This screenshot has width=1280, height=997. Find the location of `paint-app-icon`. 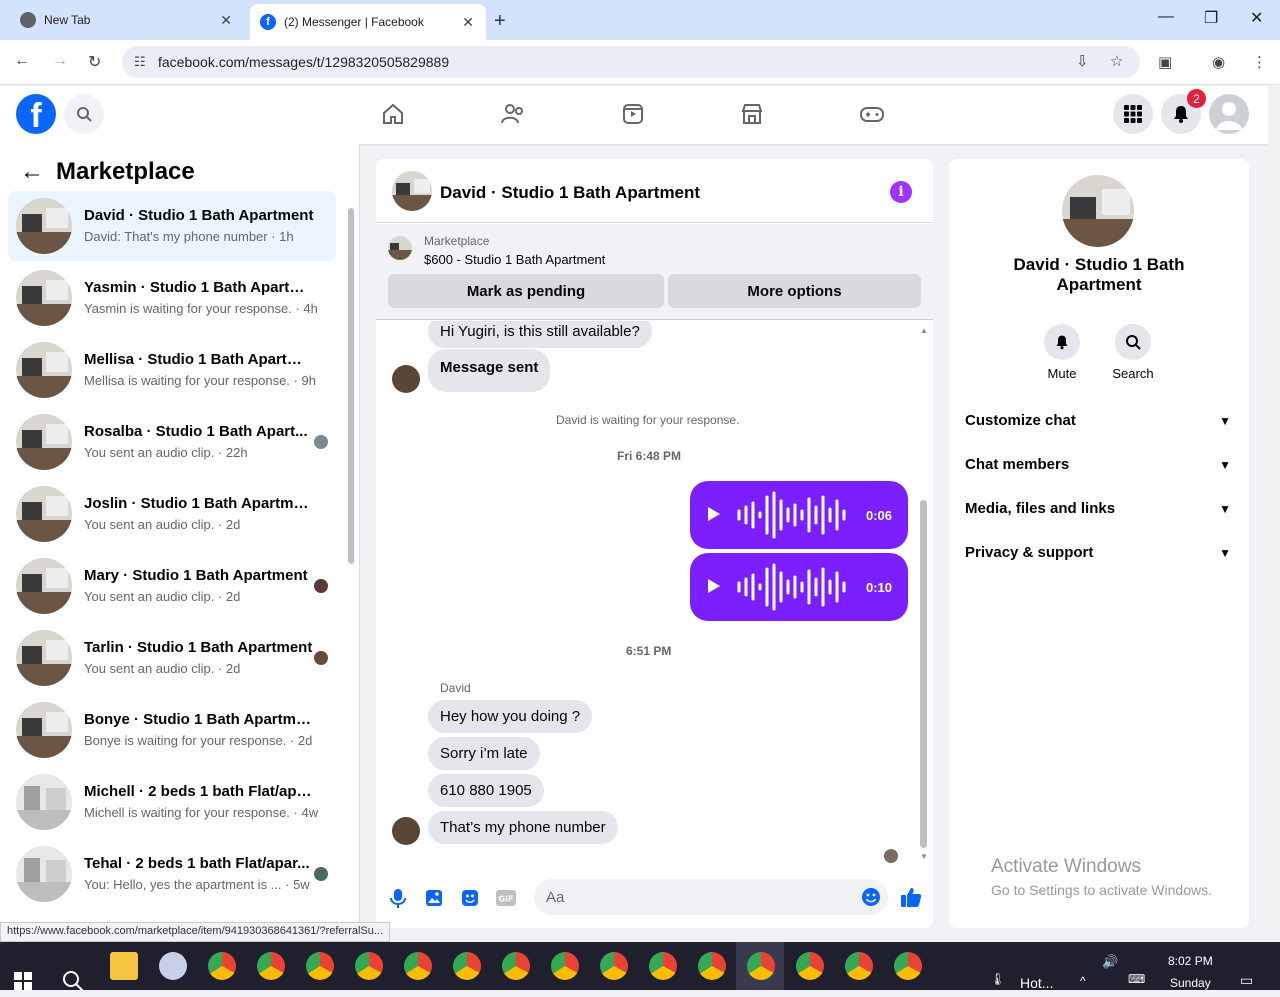

paint-app-icon is located at coordinates (173, 966).